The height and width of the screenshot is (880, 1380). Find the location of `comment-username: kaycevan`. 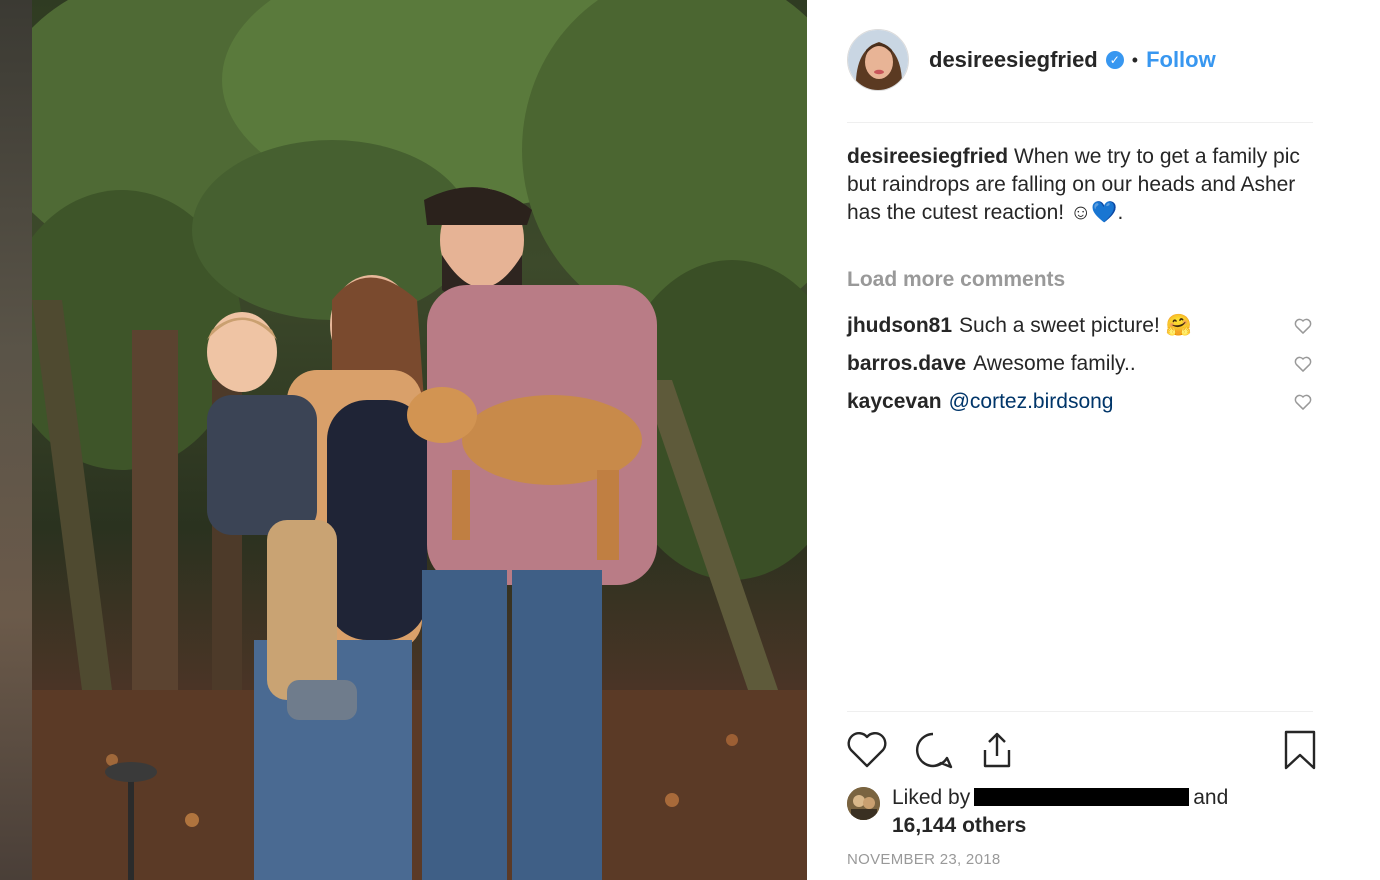

comment-username: kaycevan is located at coordinates (894, 402).